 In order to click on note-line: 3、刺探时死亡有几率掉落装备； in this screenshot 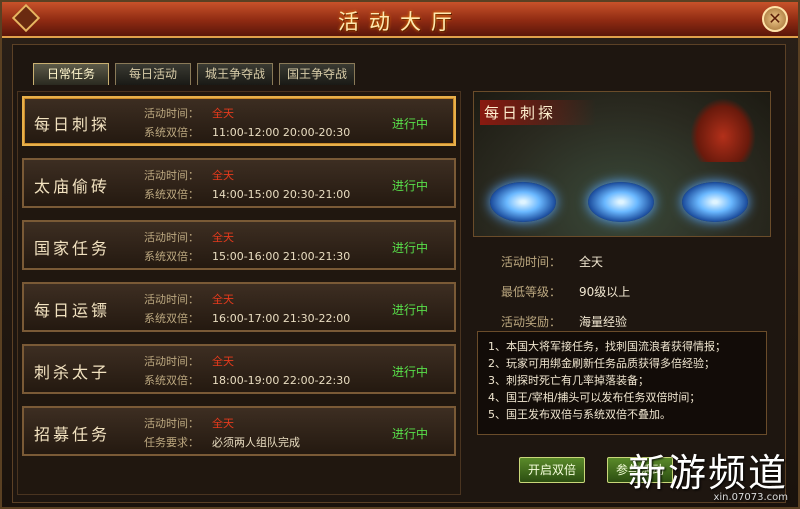, I will do `click(568, 380)`.